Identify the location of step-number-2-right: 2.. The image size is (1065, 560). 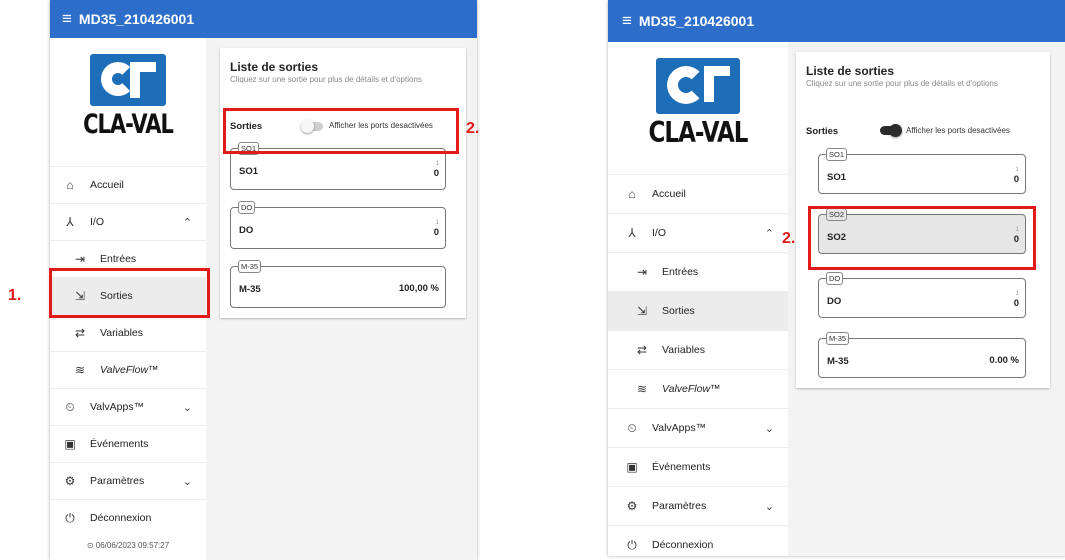
(789, 238).